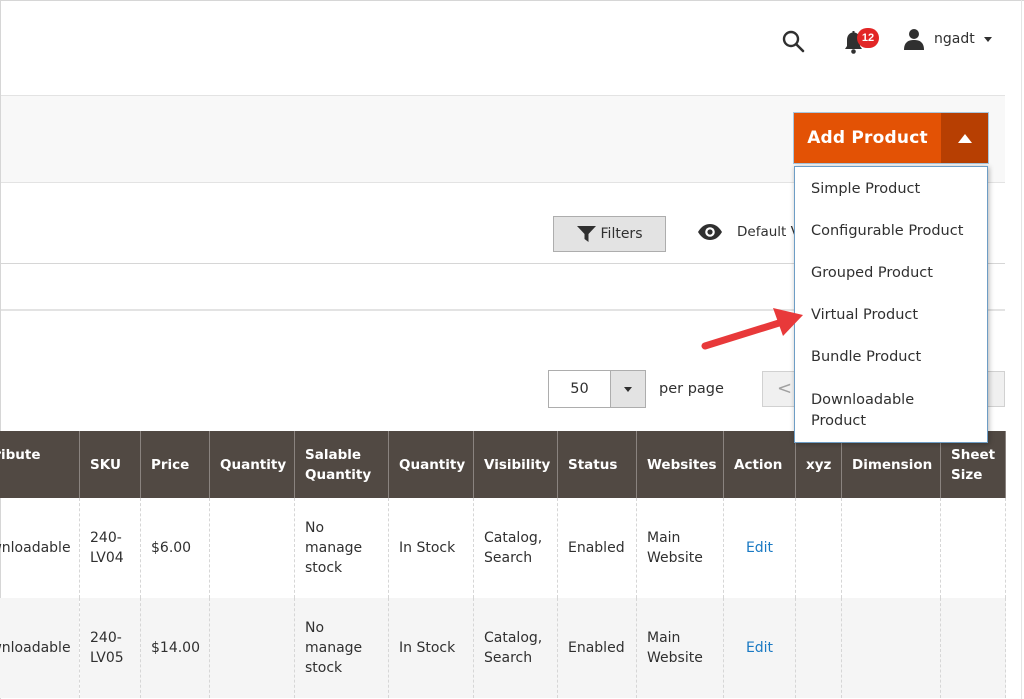 The image size is (1024, 699). What do you see at coordinates (784, 388) in the screenshot?
I see `previous-page-button: <` at bounding box center [784, 388].